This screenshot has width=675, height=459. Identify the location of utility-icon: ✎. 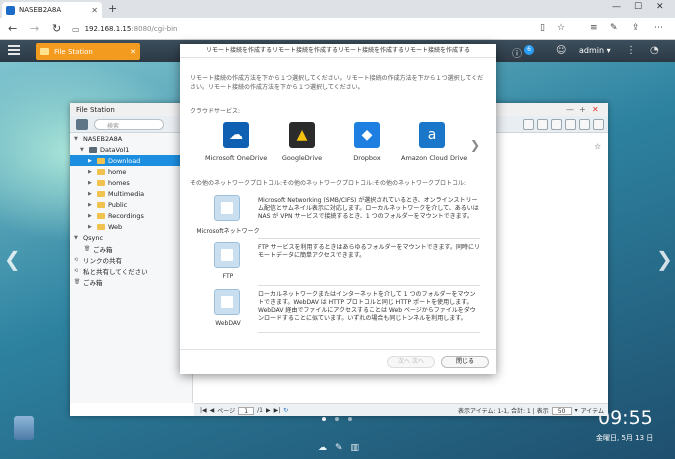
(339, 448).